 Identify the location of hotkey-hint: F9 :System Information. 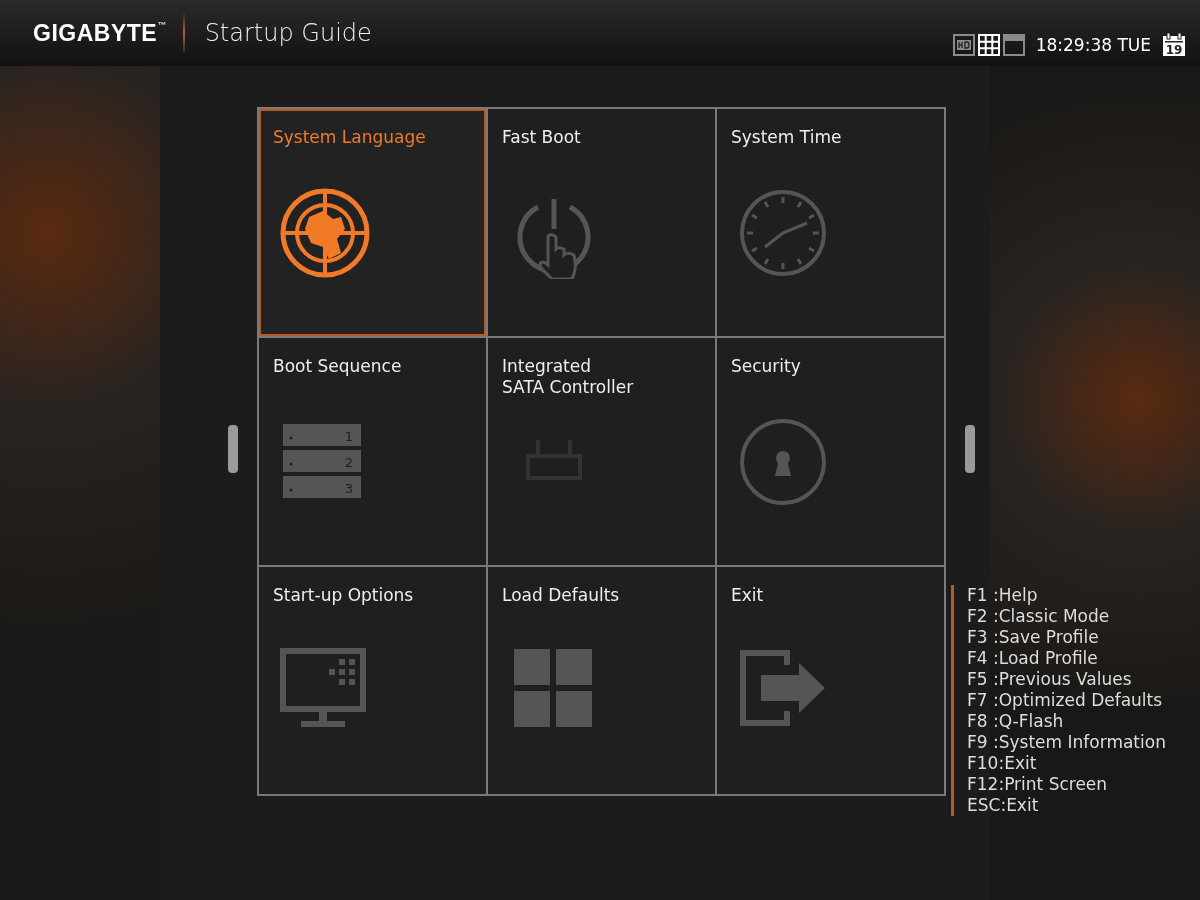
(1066, 742).